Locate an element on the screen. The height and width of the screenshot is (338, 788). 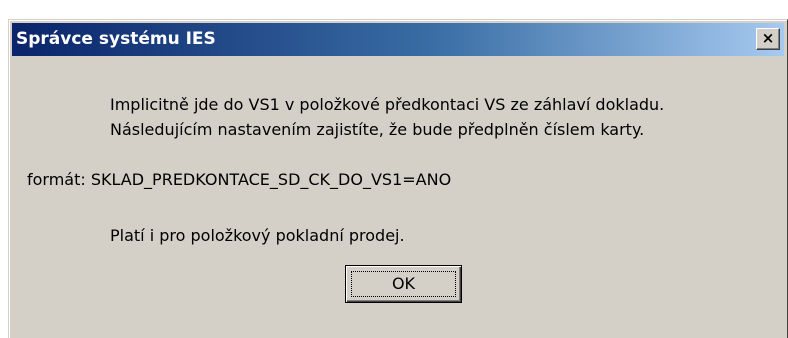
close-icon: × is located at coordinates (768, 38).